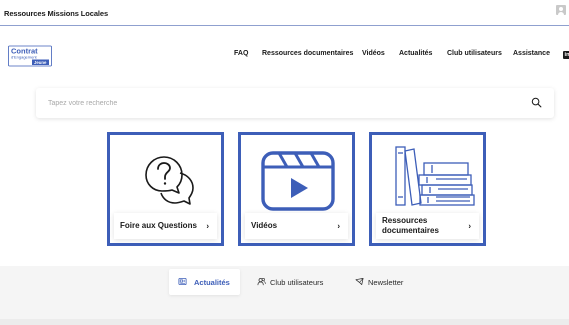  I want to click on tab-label: Club utilisateurs, so click(297, 282).